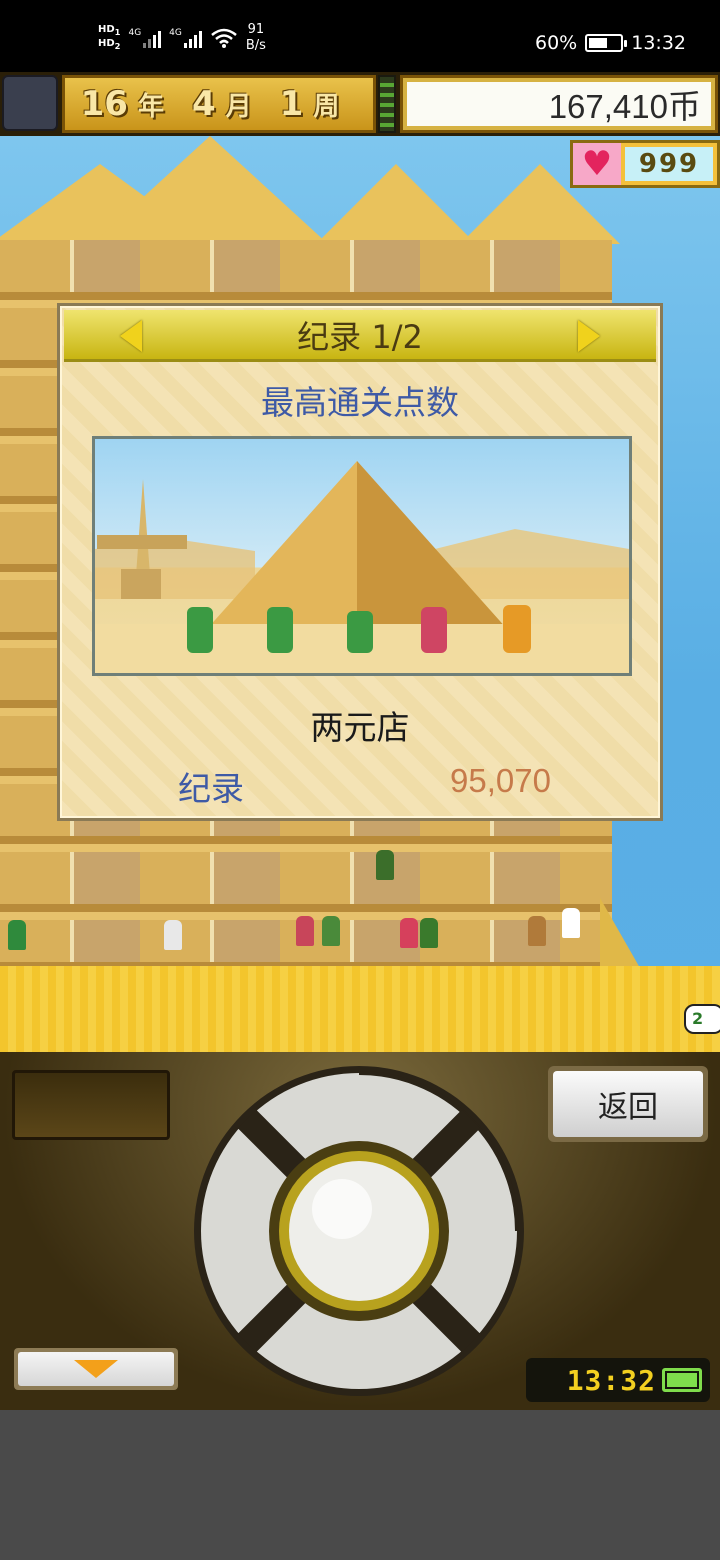 This screenshot has height=1560, width=720. What do you see at coordinates (91, 1105) in the screenshot?
I see `panel-slot` at bounding box center [91, 1105].